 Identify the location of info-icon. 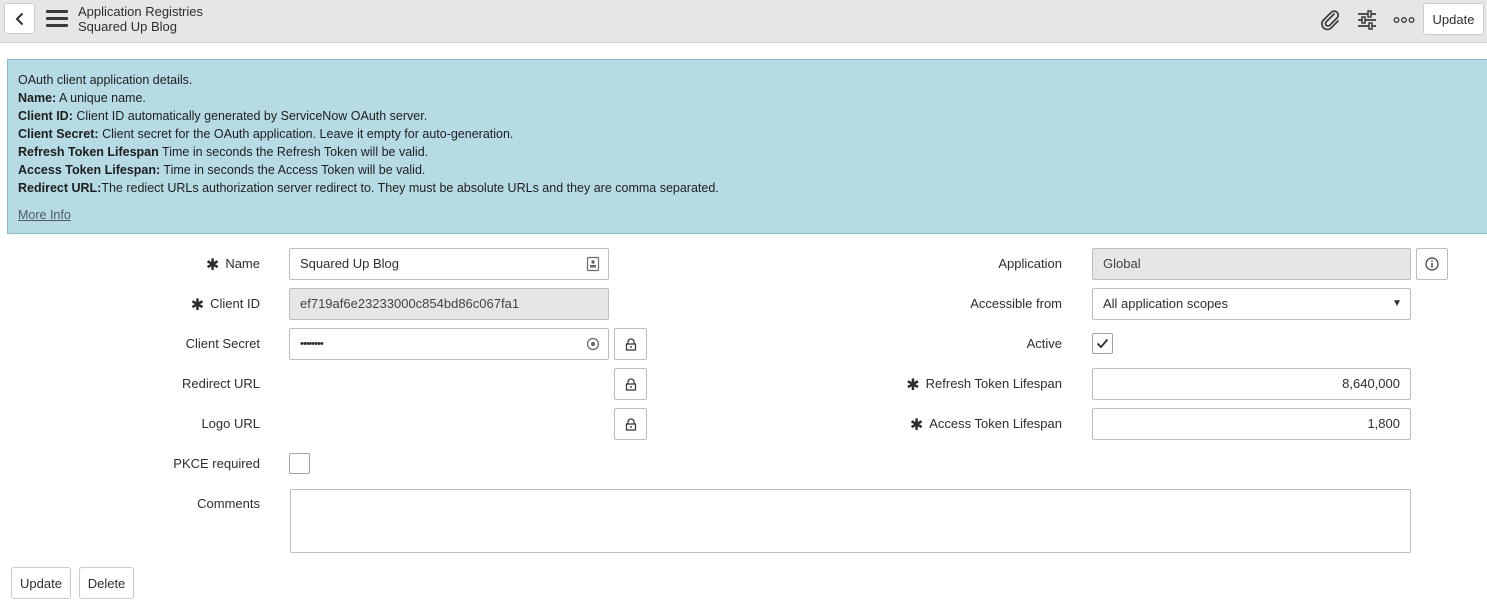
(1432, 264).